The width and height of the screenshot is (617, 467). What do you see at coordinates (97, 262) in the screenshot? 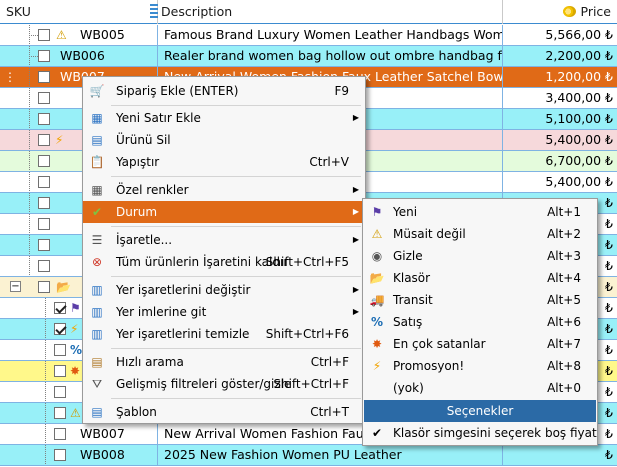
I see `unmark-all-icon: ⊗` at bounding box center [97, 262].